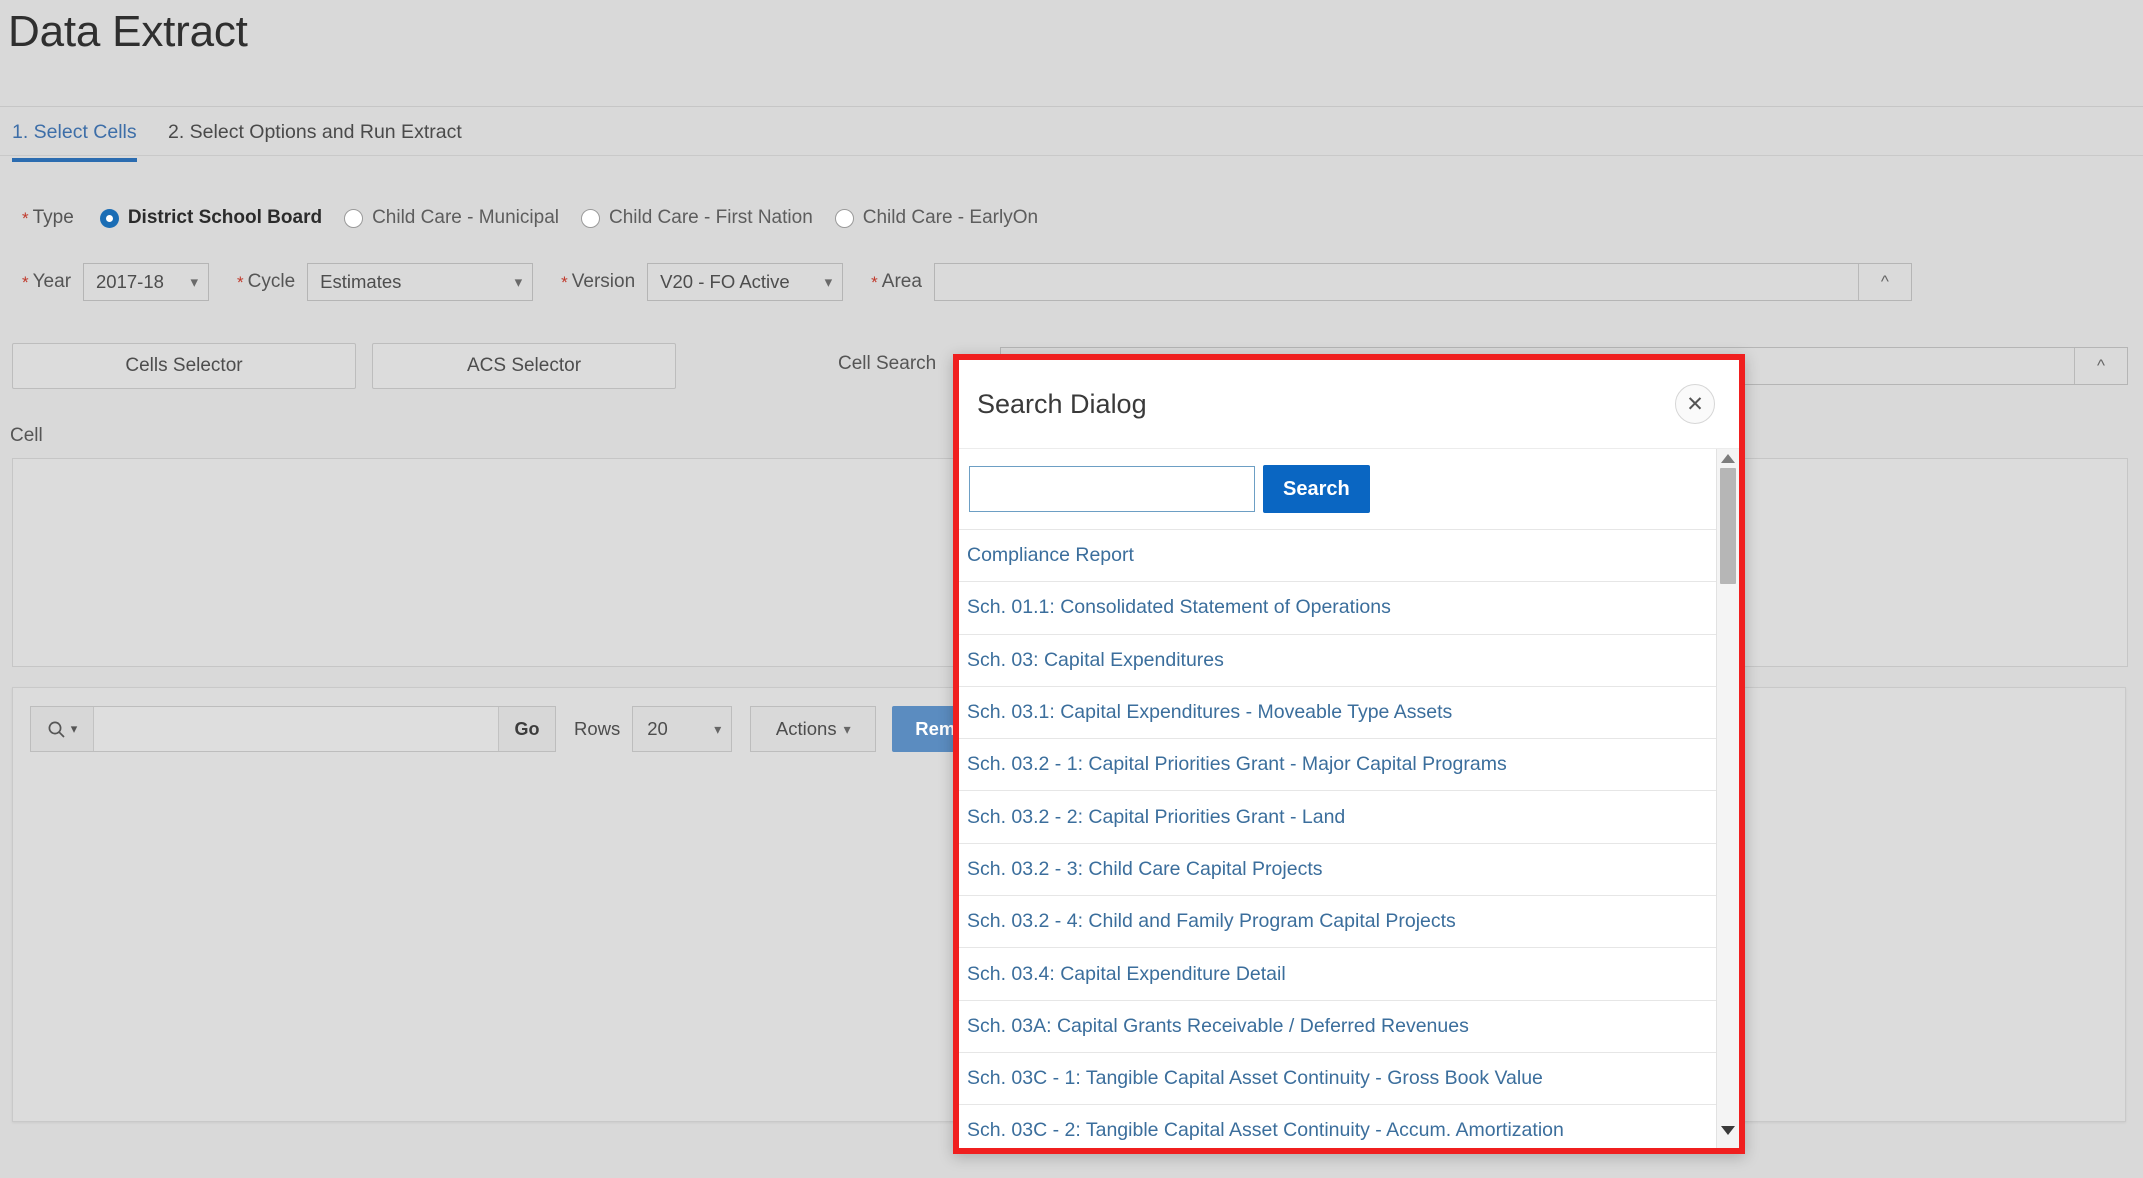 The height and width of the screenshot is (1178, 2143). What do you see at coordinates (62, 729) in the screenshot?
I see `magnifier-icon: ▾` at bounding box center [62, 729].